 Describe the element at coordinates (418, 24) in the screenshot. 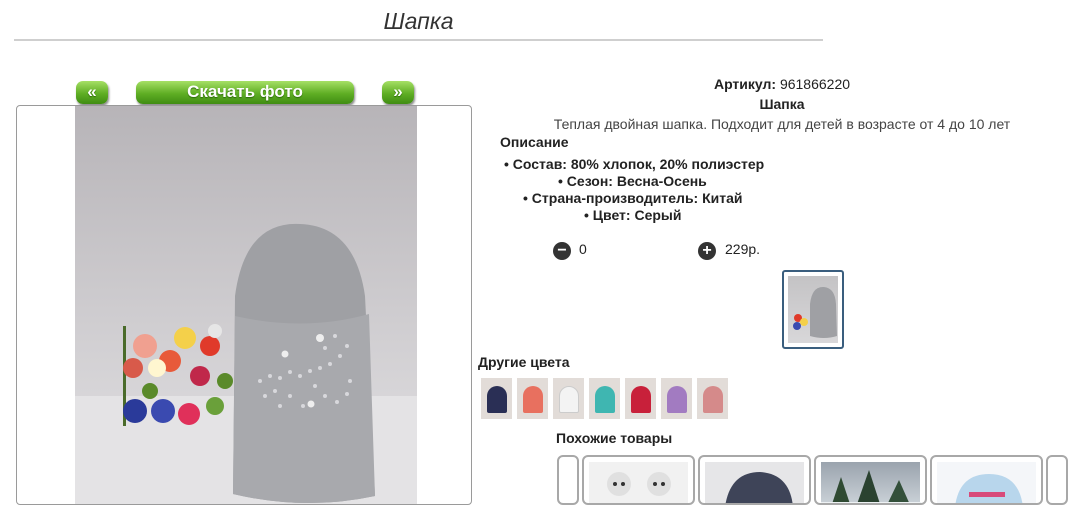

I see `page-title: Шапка` at that location.